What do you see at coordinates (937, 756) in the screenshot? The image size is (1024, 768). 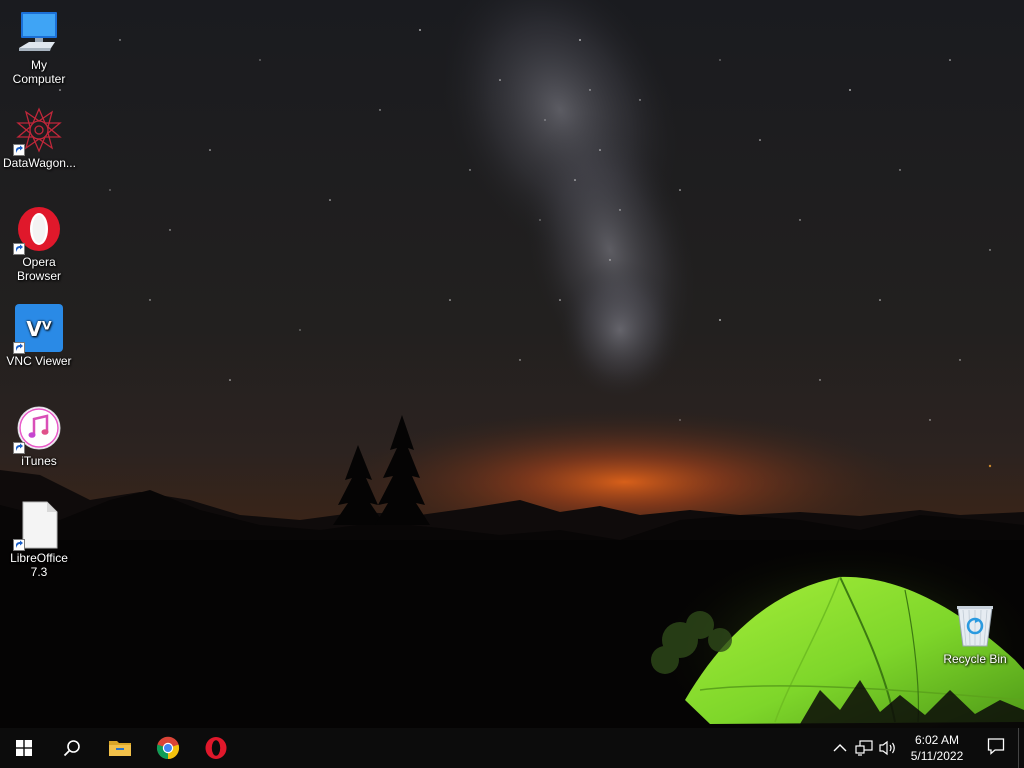 I see `clock-date: 5/11/2022` at bounding box center [937, 756].